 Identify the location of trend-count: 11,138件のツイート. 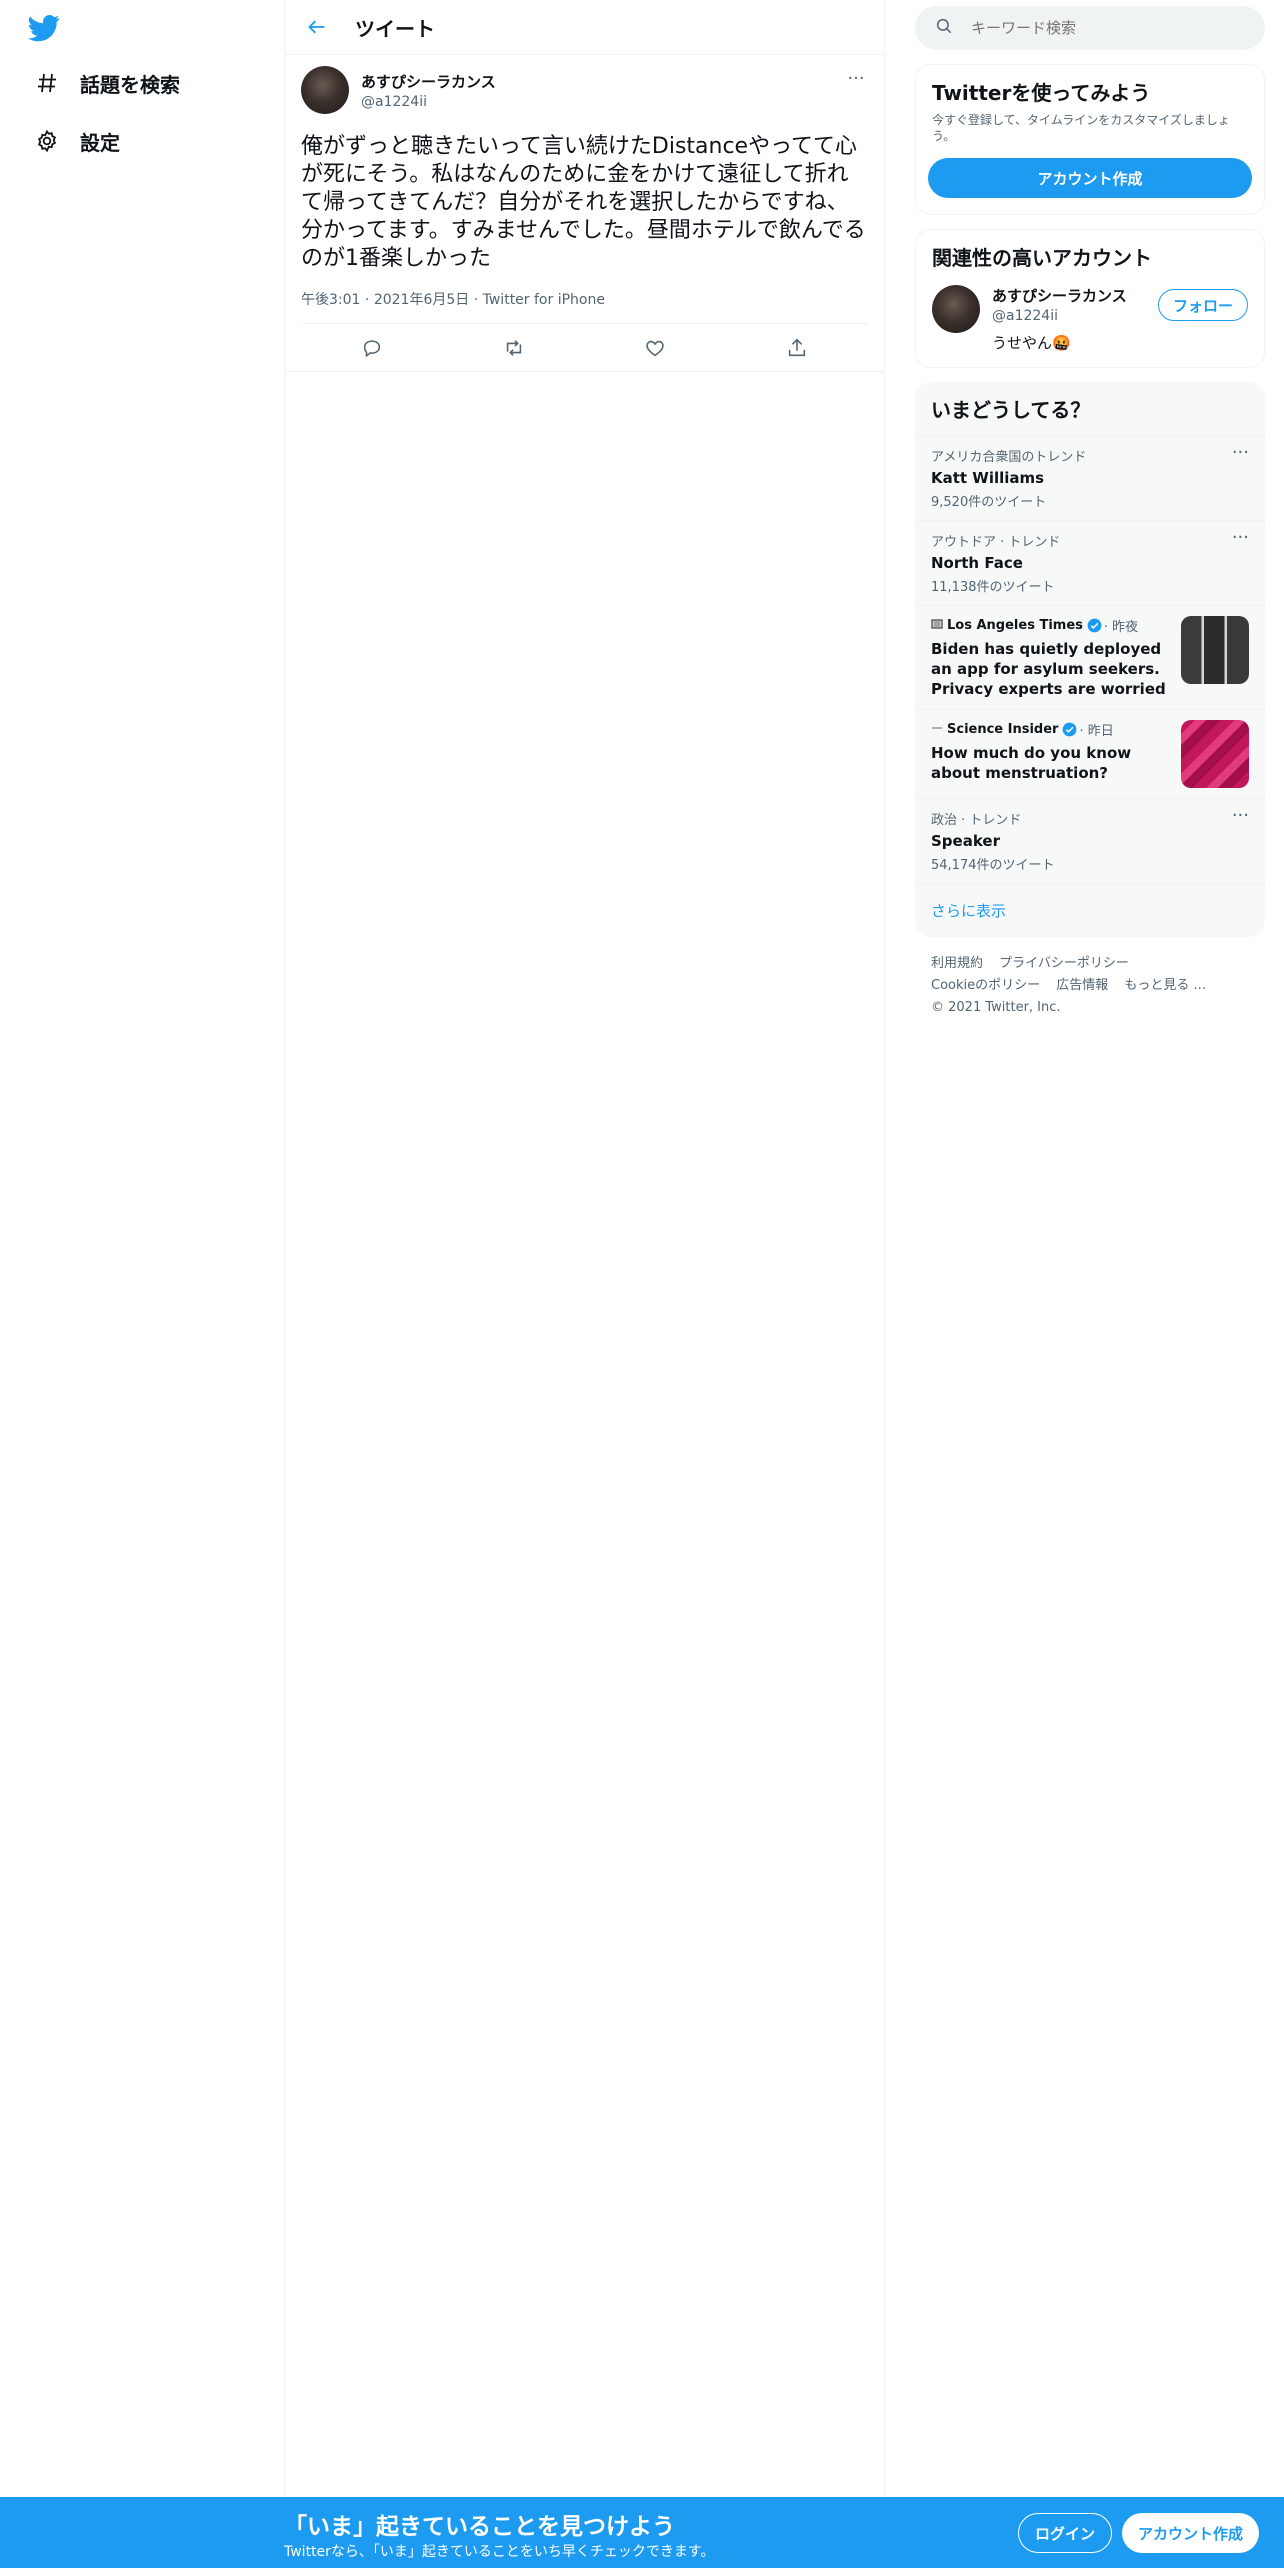
(993, 587).